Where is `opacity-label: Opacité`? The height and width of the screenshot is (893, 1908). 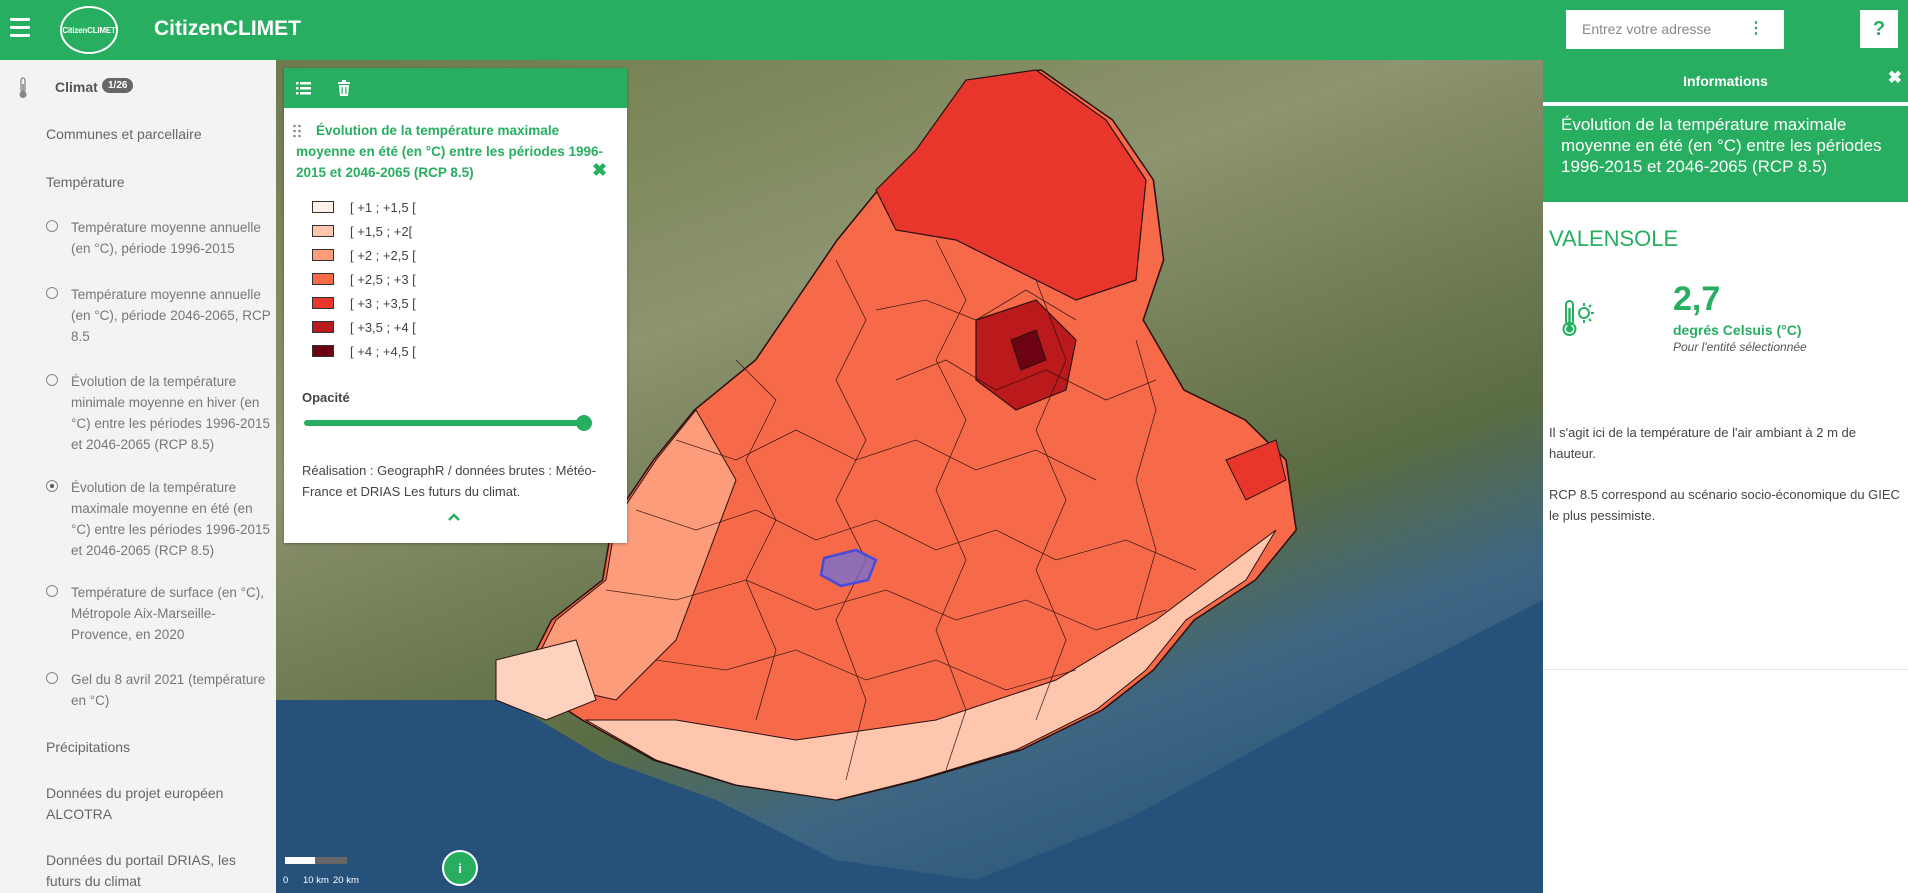
opacity-label: Opacité is located at coordinates (326, 397).